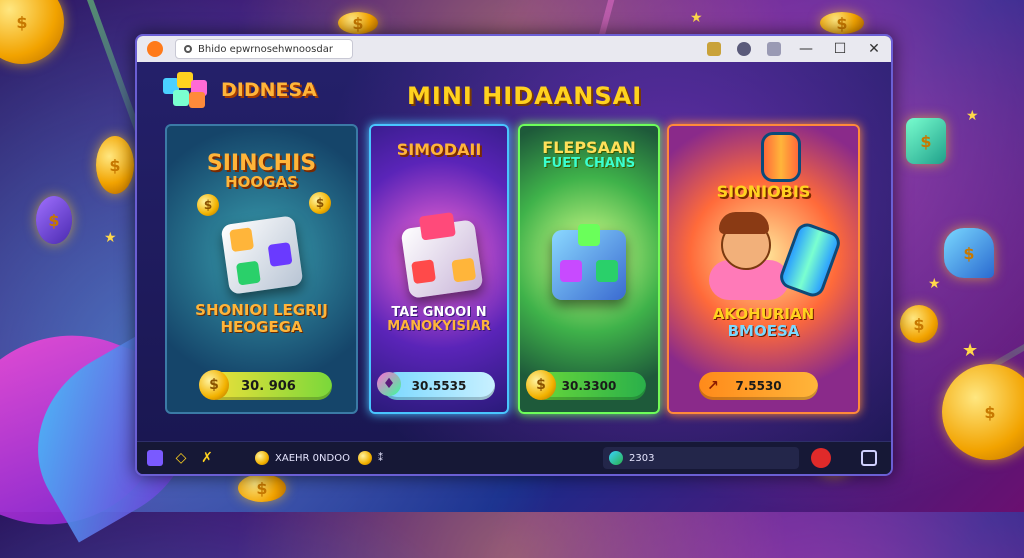  What do you see at coordinates (763, 192) in the screenshot?
I see `card-title: SIONIOBIS` at bounding box center [763, 192].